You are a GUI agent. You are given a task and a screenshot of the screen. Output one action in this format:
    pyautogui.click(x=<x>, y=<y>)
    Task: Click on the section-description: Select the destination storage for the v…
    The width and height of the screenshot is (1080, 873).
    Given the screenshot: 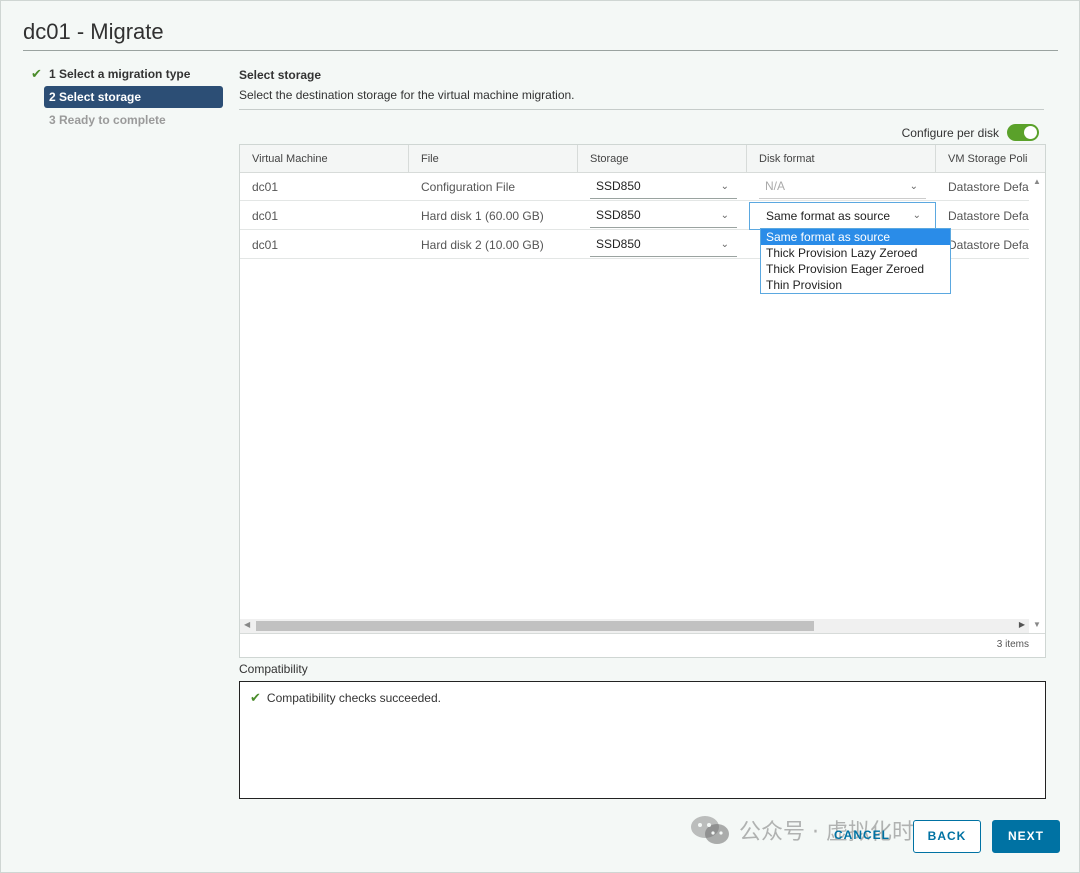 What is the action you would take?
    pyautogui.click(x=407, y=95)
    